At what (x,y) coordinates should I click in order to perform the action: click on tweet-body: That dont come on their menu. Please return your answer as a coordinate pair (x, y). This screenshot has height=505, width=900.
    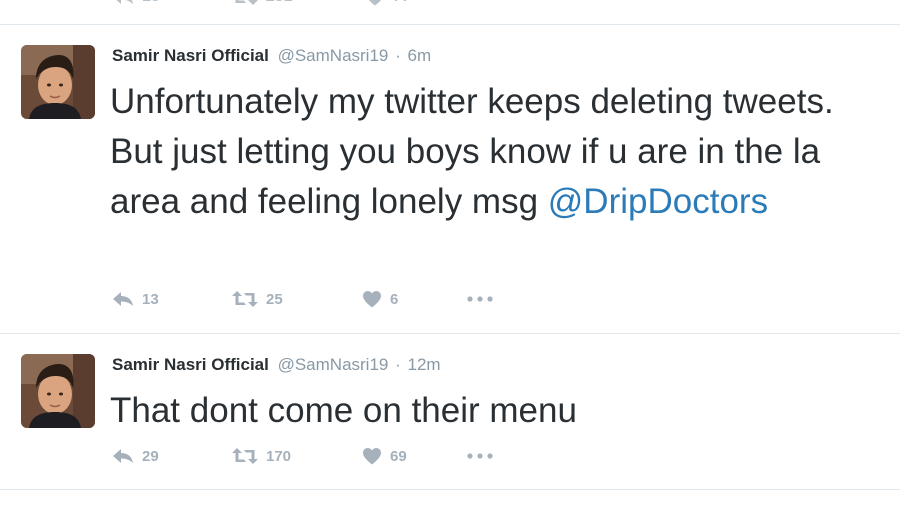
    Looking at the image, I should click on (343, 410).